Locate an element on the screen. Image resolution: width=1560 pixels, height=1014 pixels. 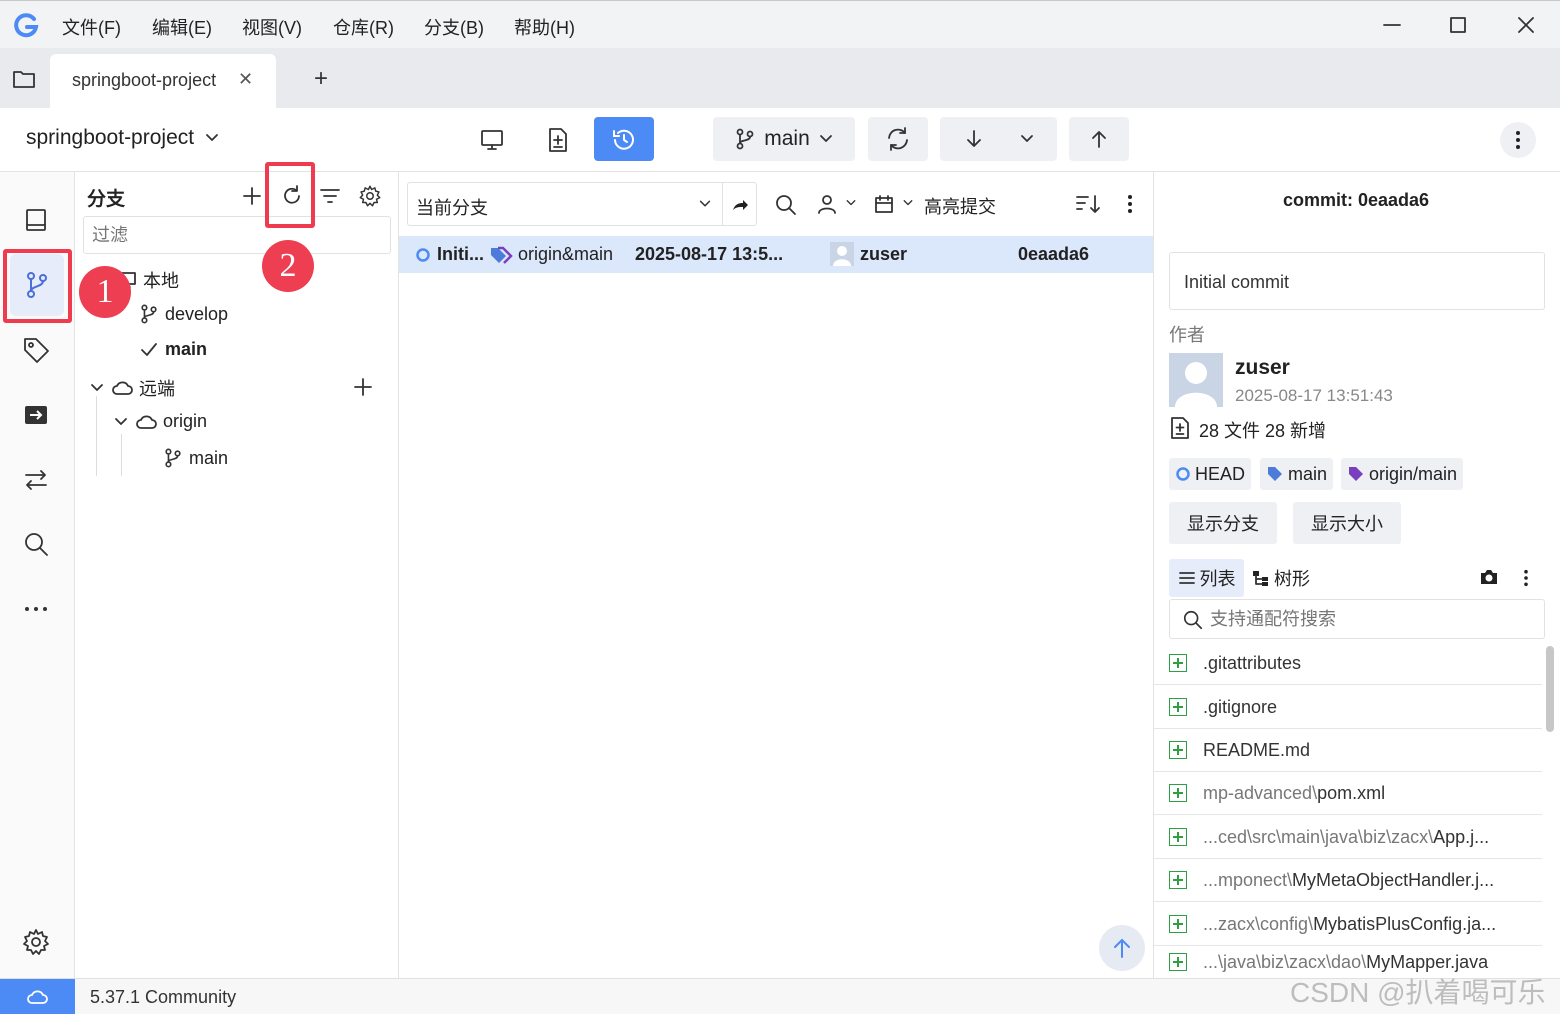
tree-remote: 远端 is located at coordinates (132, 388).